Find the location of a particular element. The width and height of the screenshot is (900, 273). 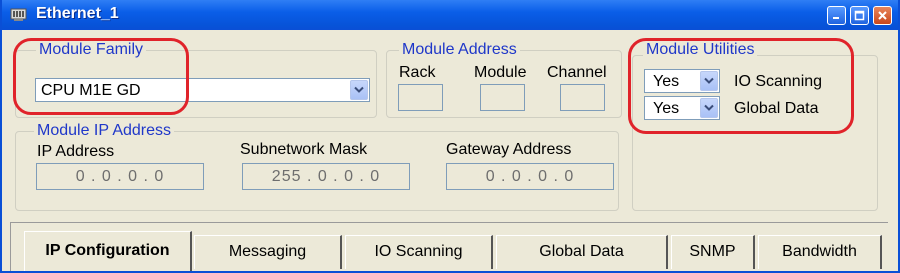

maximize-icon is located at coordinates (859, 15).